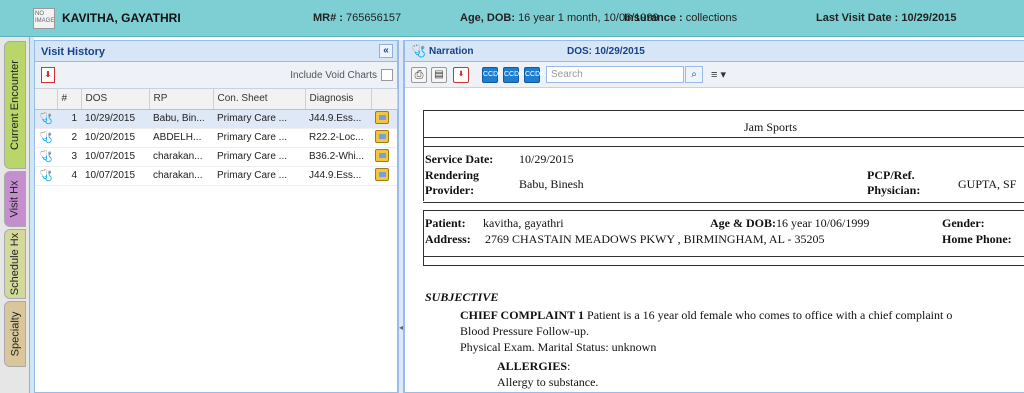 This screenshot has width=1024, height=393. What do you see at coordinates (115, 138) in the screenshot?
I see `row-dos: 10/20/2015` at bounding box center [115, 138].